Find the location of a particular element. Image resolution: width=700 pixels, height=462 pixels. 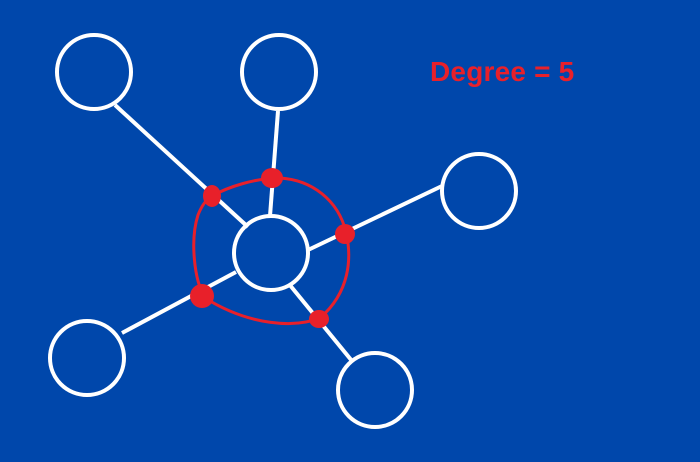

intersection-marker-top is located at coordinates (272, 178).